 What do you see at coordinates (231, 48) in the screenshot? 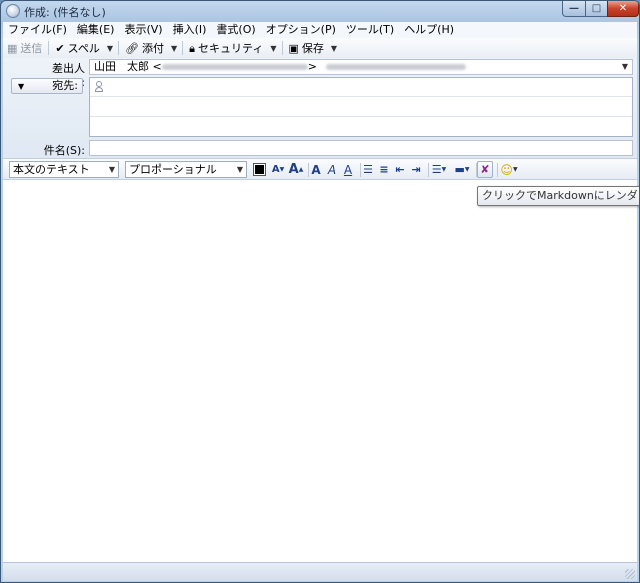
I see `security-label: セキュリティ` at bounding box center [231, 48].